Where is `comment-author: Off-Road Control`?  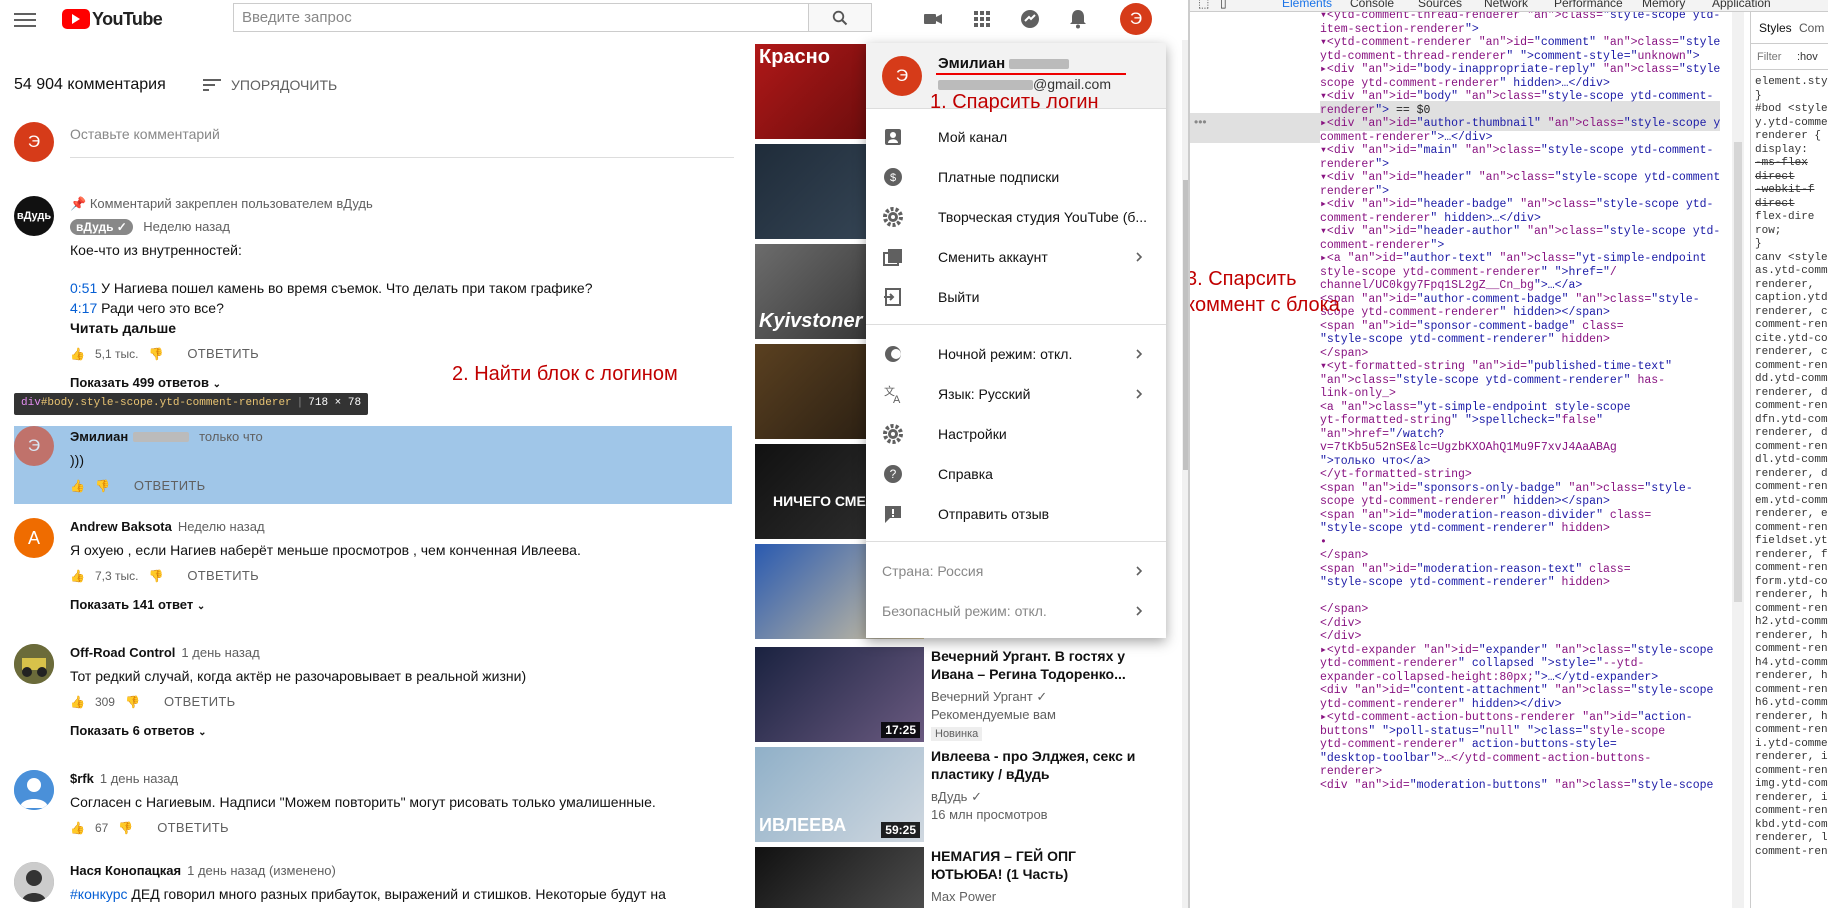
comment-author: Off-Road Control is located at coordinates (122, 652).